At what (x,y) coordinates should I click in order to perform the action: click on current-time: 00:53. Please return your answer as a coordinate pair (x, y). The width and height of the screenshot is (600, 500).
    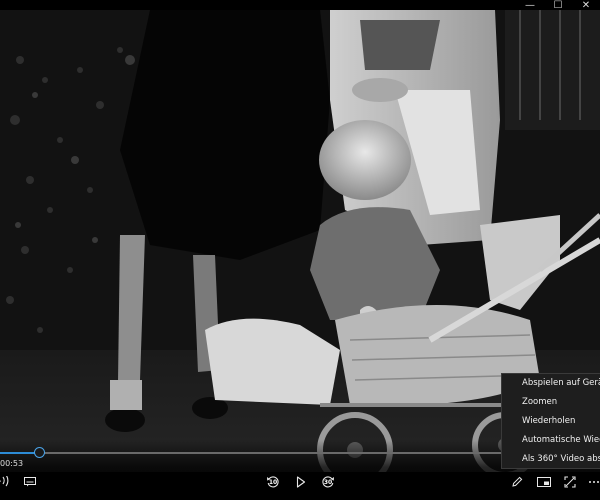
    Looking at the image, I should click on (12, 463).